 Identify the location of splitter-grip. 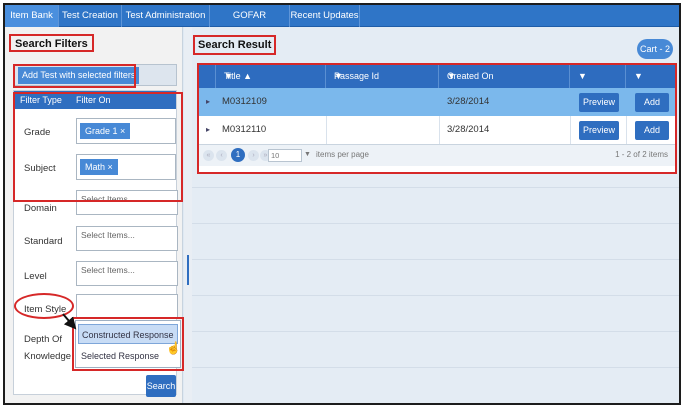
(188, 270).